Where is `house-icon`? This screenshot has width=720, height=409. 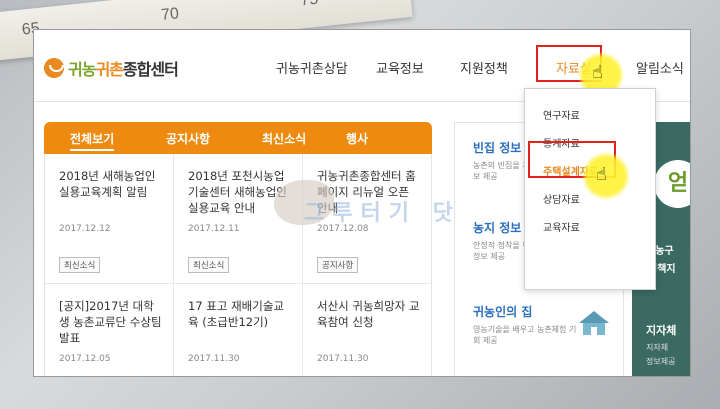 house-icon is located at coordinates (594, 323).